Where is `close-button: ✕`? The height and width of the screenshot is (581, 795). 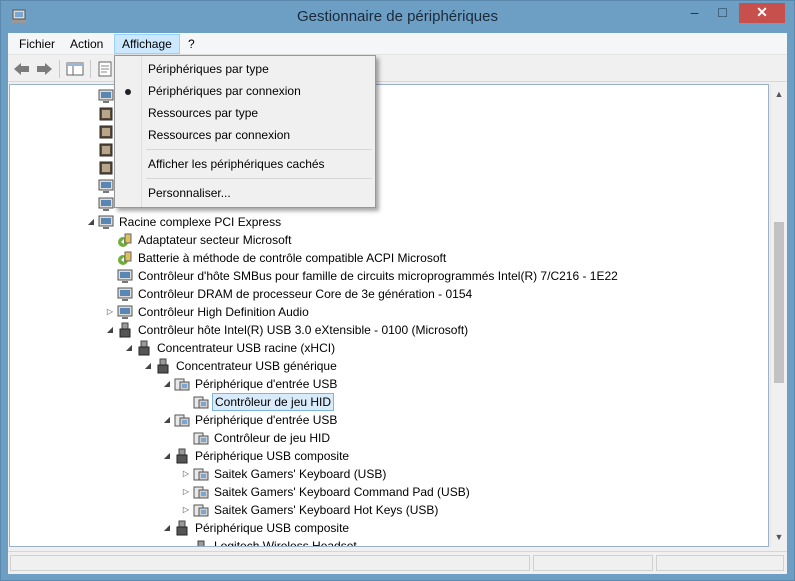 close-button: ✕ is located at coordinates (762, 13).